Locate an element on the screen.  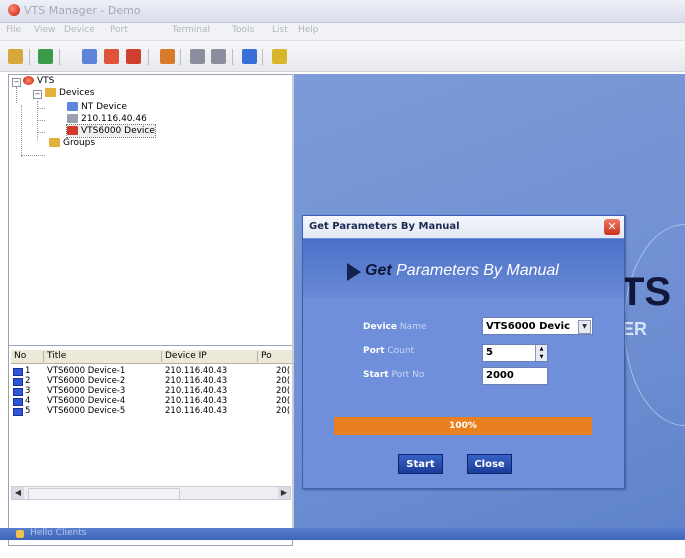
arrow-icon is located at coordinates (354, 272).